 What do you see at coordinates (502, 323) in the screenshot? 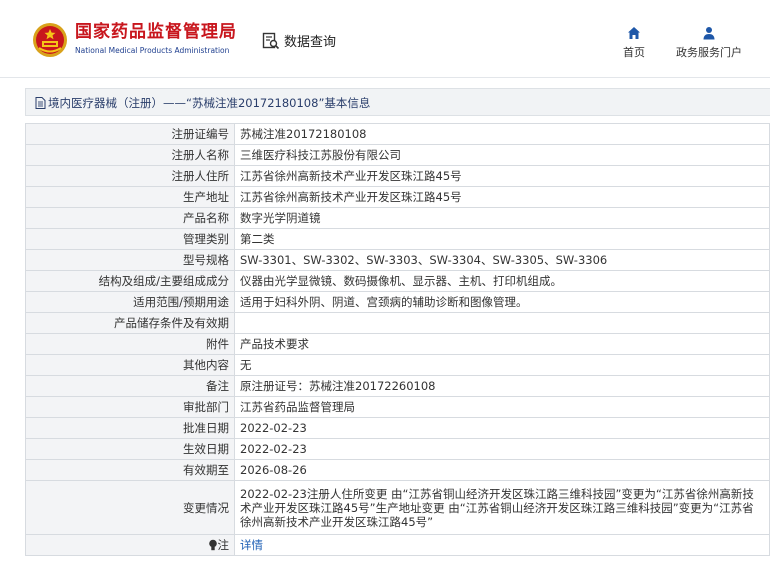
I see `field-value` at bounding box center [502, 323].